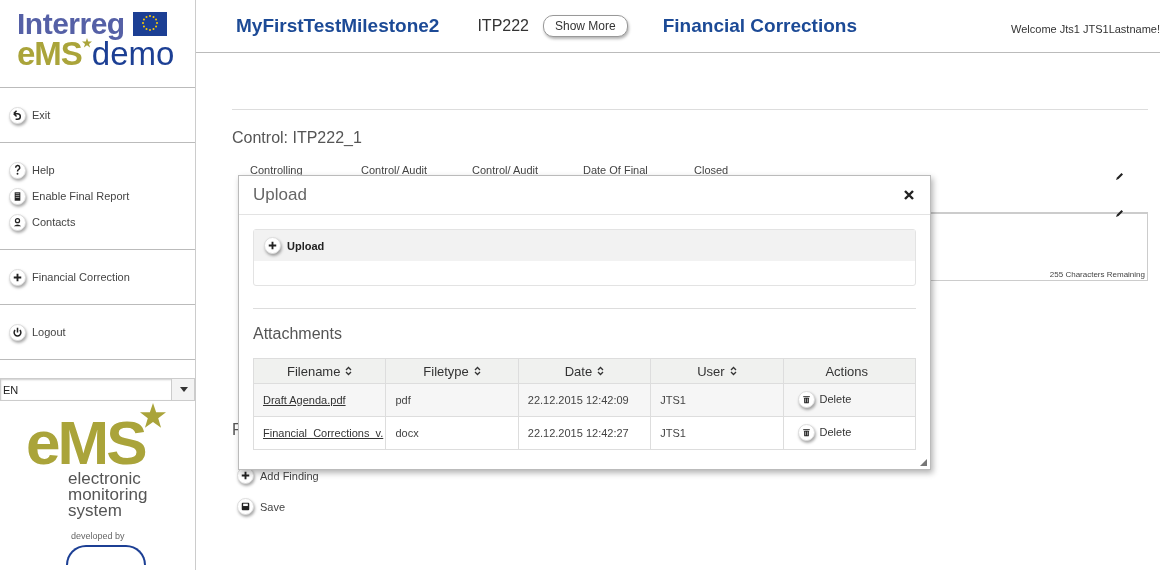  What do you see at coordinates (323, 433) in the screenshot?
I see `file-link: Financial_Corrections_v.` at bounding box center [323, 433].